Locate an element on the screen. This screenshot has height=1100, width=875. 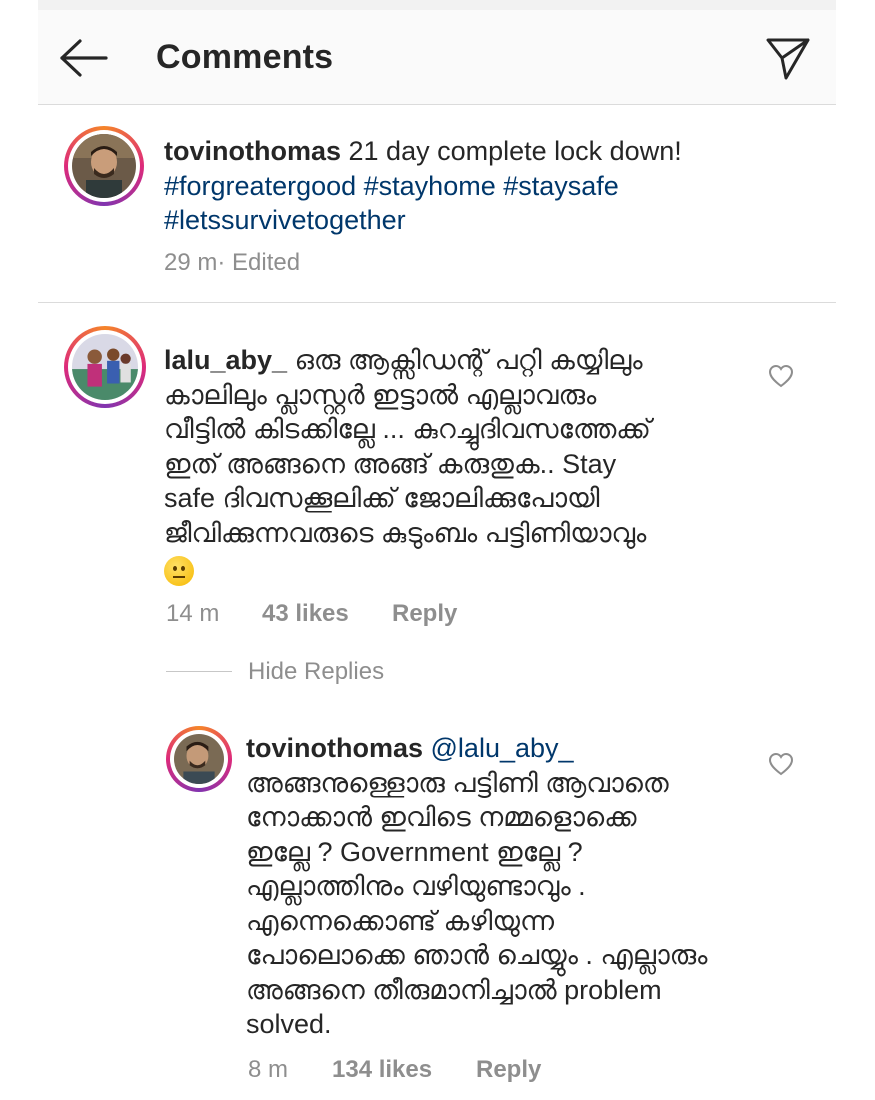
reply-mention: @lalu_aby_ is located at coordinates (498, 748).